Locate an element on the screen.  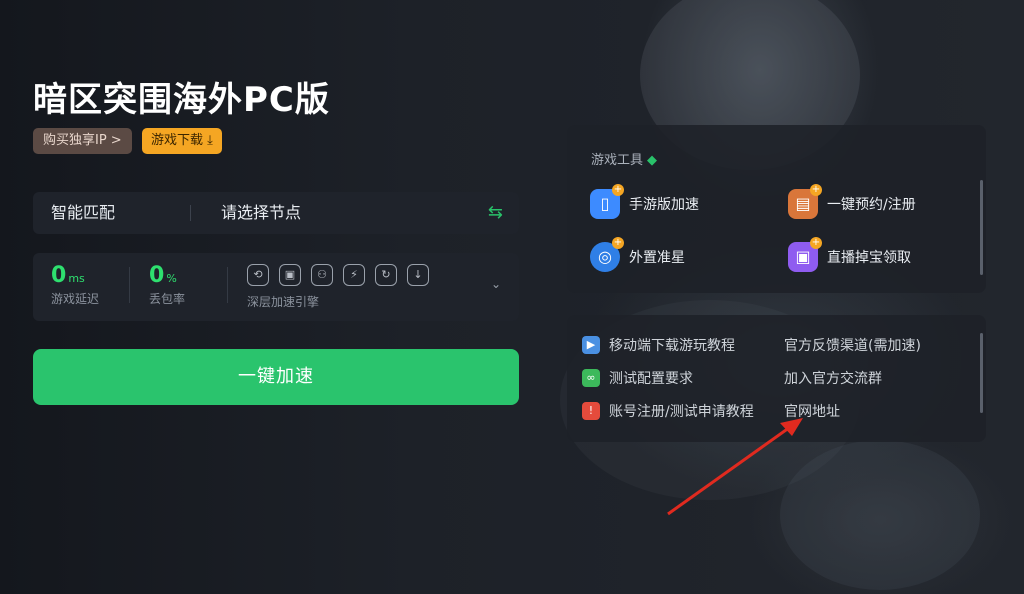
tool-live-drops: ▣ + 直播掉宝领取 is located at coordinates (849, 254).